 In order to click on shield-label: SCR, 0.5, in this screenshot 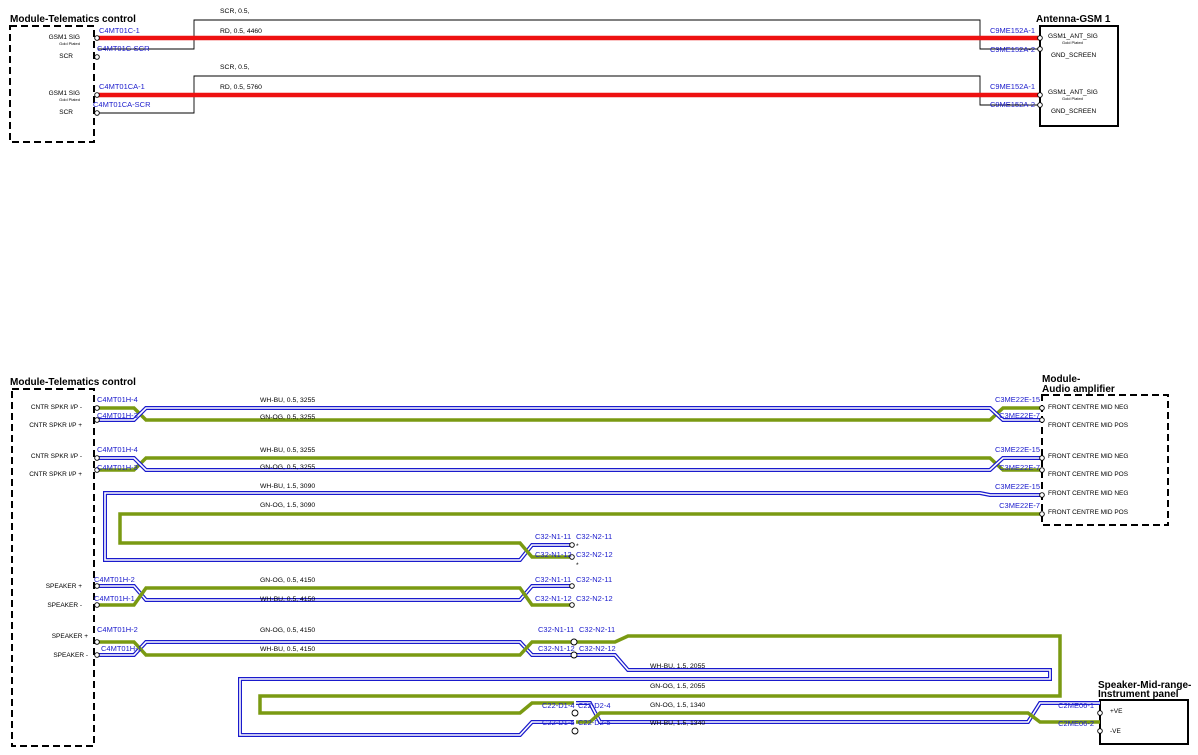, I will do `click(235, 11)`.